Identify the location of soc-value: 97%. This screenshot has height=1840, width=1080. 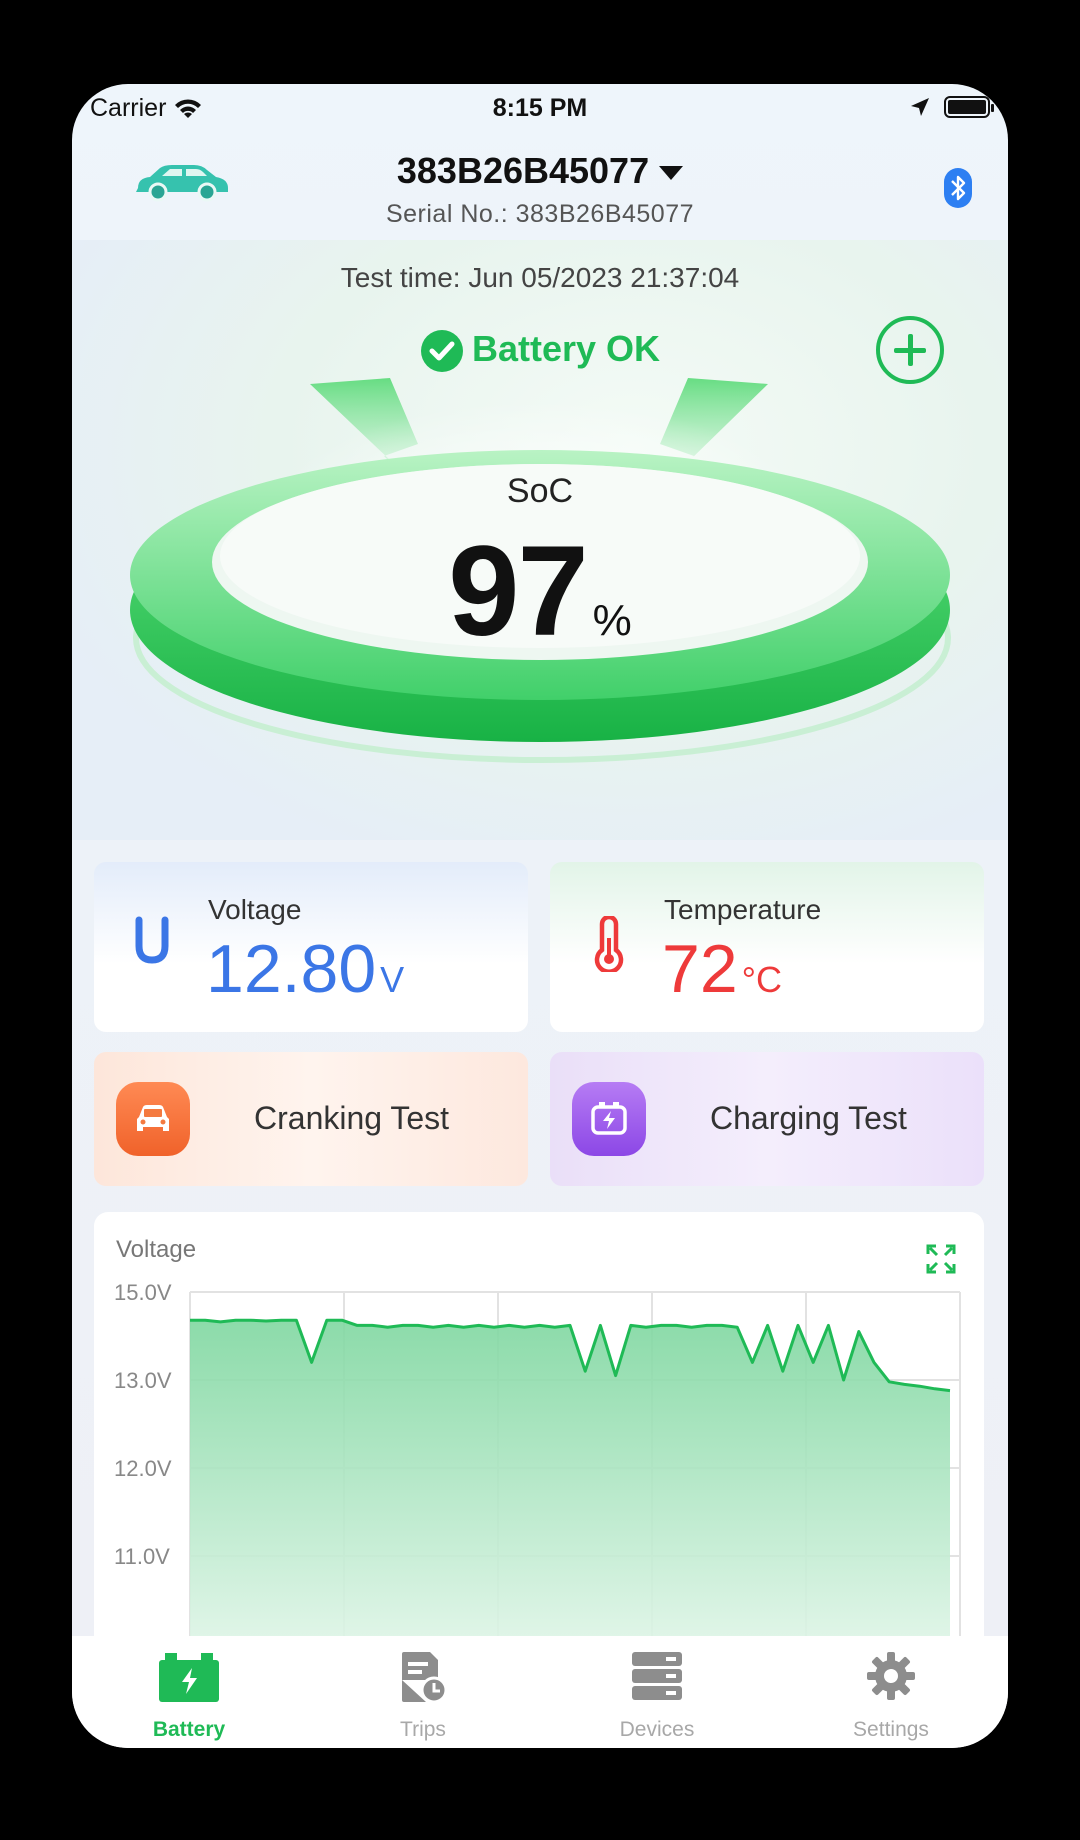
(540, 591).